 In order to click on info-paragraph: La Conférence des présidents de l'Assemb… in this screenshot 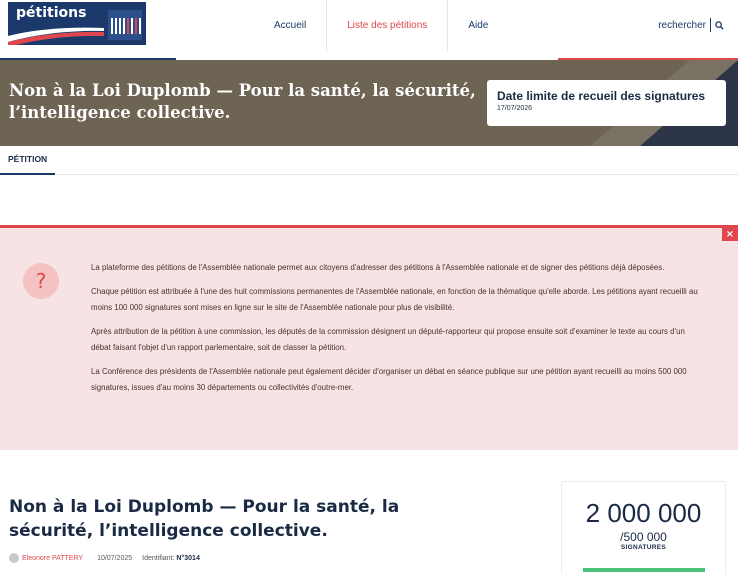, I will do `click(389, 379)`.